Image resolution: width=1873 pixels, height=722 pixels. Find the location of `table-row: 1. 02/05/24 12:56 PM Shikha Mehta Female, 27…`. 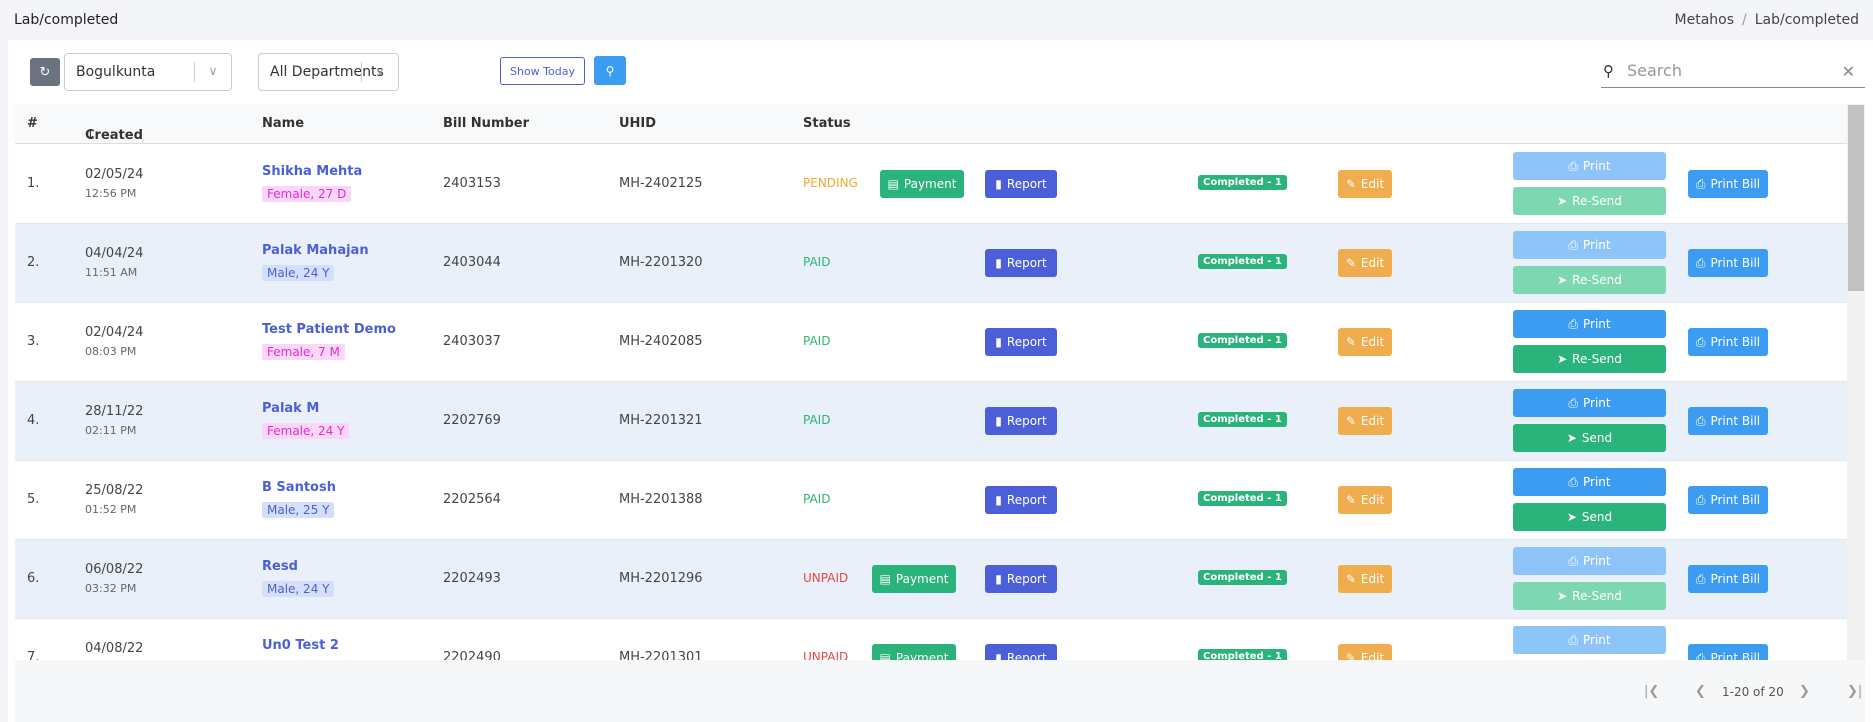

table-row: 1. 02/05/24 12:56 PM Shikha Mehta Female, 27… is located at coordinates (934, 184).